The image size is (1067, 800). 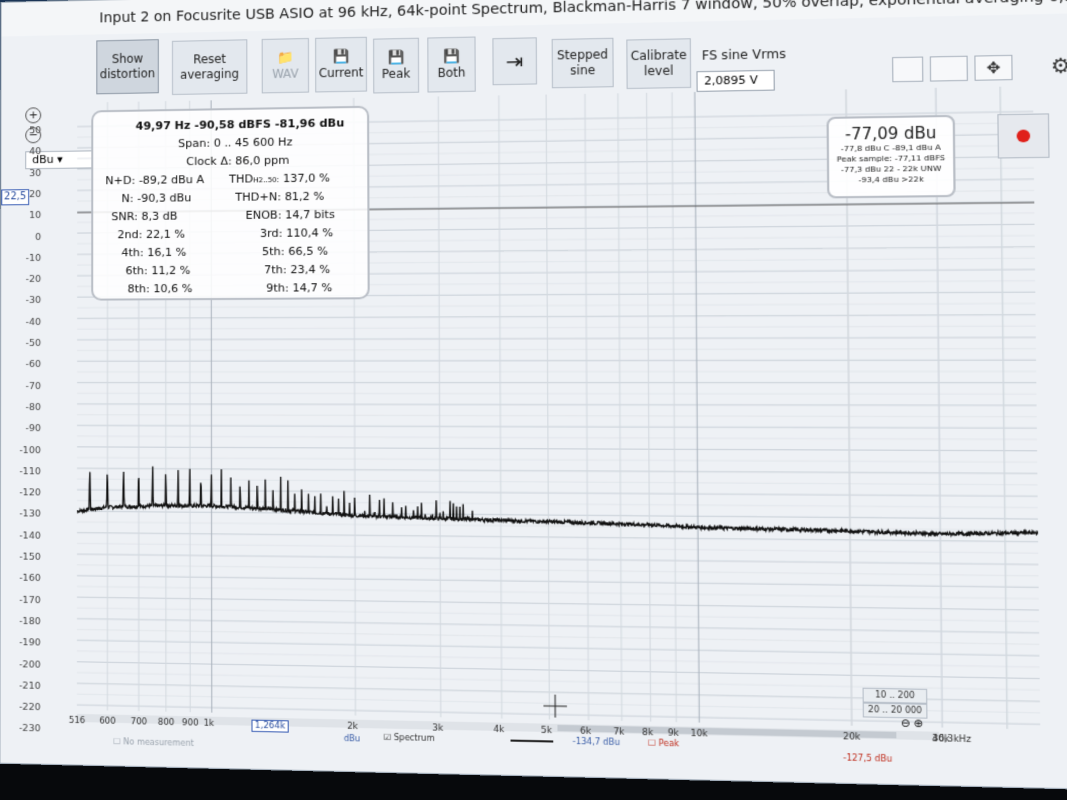 What do you see at coordinates (23, 492) in the screenshot?
I see `y-tick-label: -120` at bounding box center [23, 492].